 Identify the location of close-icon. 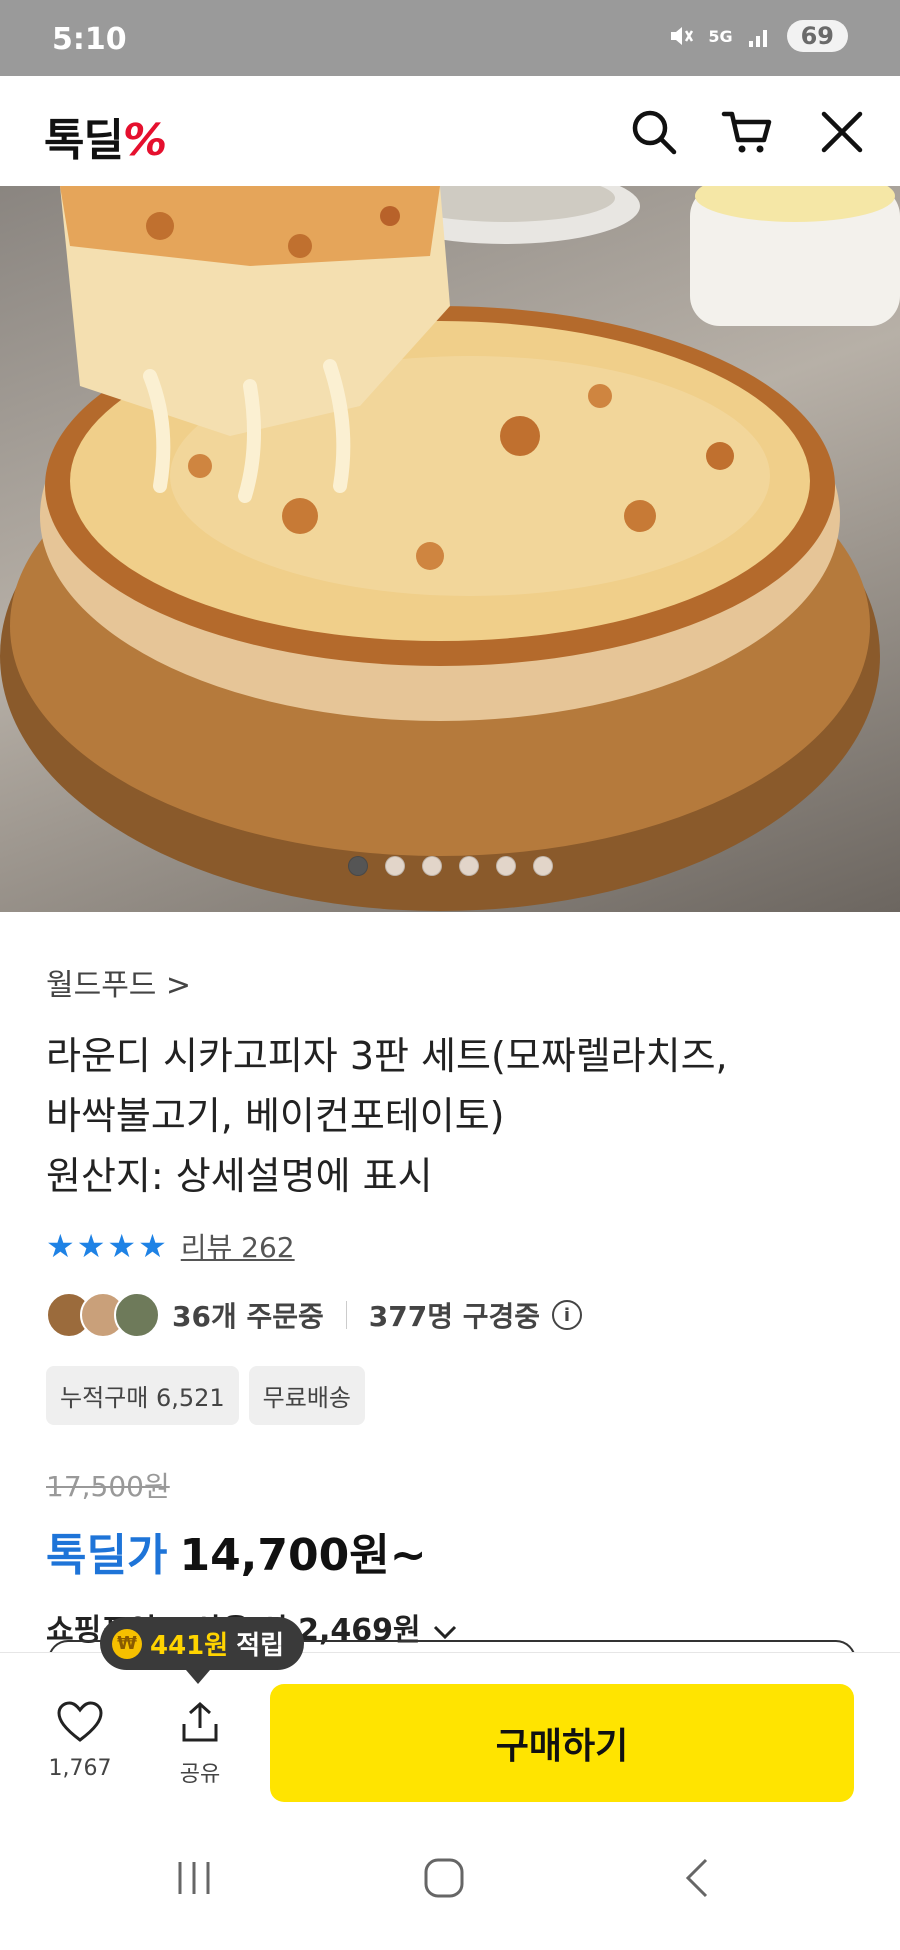
(842, 132).